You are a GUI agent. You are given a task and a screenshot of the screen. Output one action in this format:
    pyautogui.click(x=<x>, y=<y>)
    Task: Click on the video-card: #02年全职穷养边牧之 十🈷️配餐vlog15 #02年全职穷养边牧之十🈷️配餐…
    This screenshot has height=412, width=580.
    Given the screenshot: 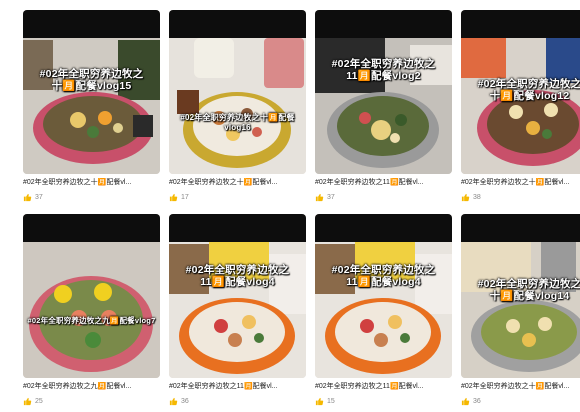 What is the action you would take?
    pyautogui.click(x=91, y=109)
    